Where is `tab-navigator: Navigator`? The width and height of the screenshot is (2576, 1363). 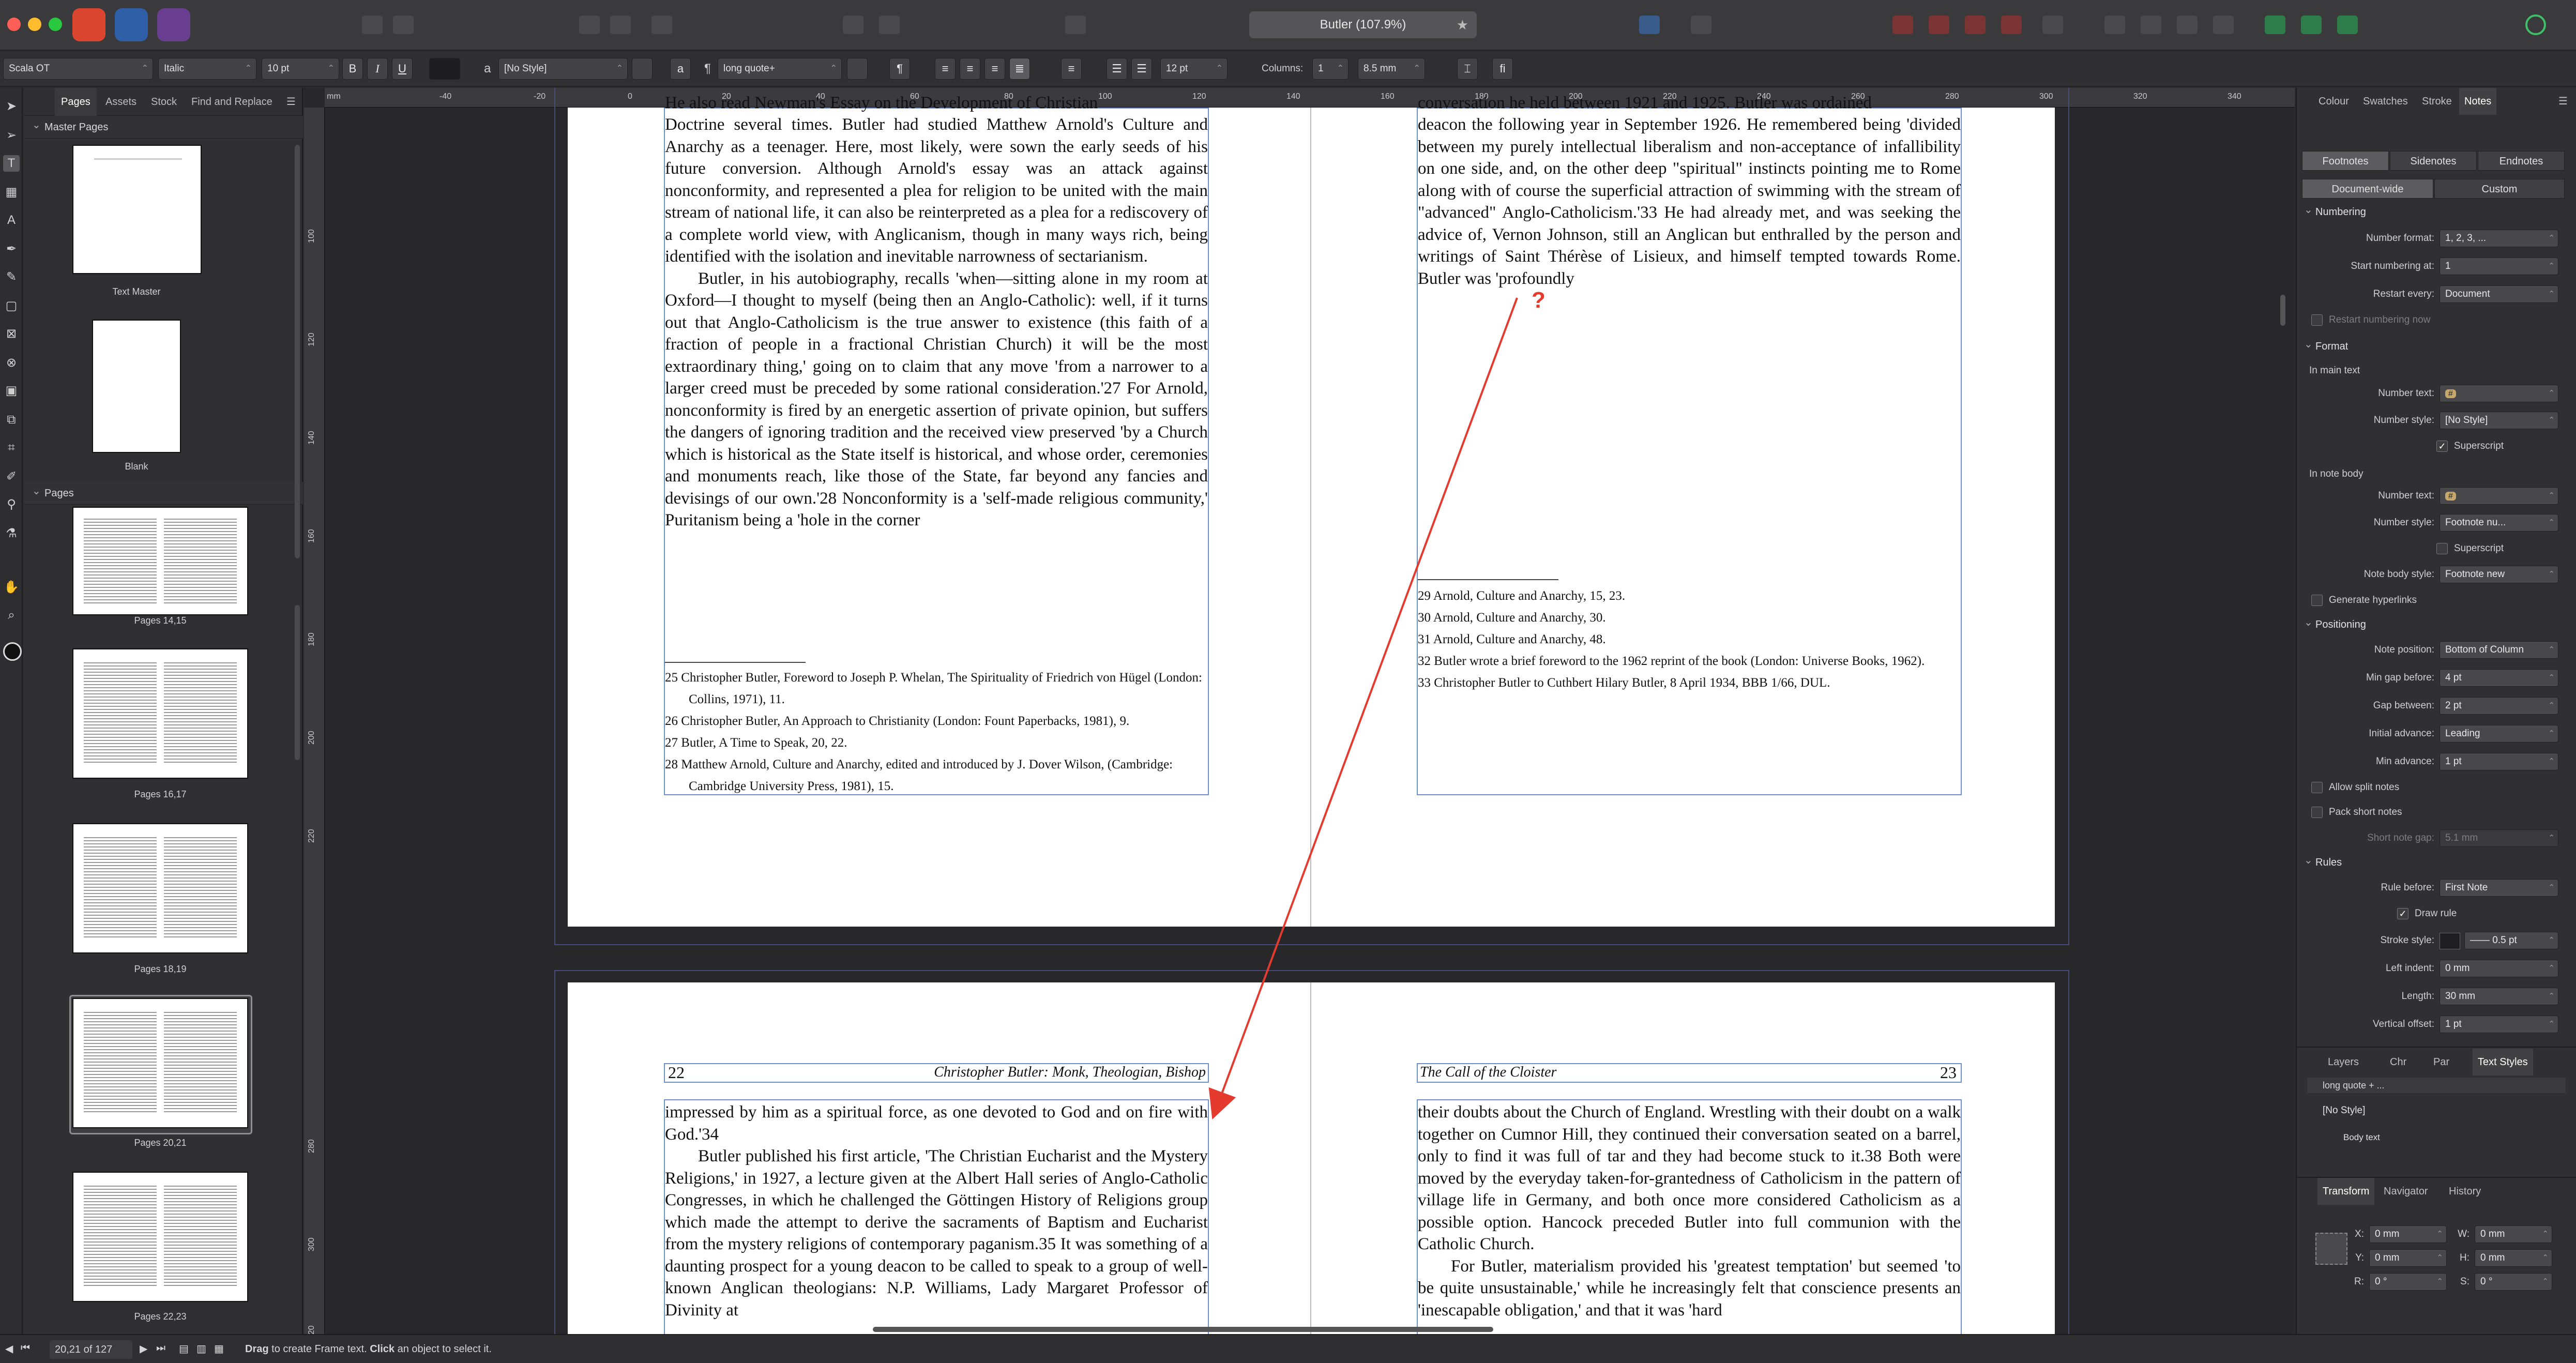
tab-navigator: Navigator is located at coordinates (2405, 1191).